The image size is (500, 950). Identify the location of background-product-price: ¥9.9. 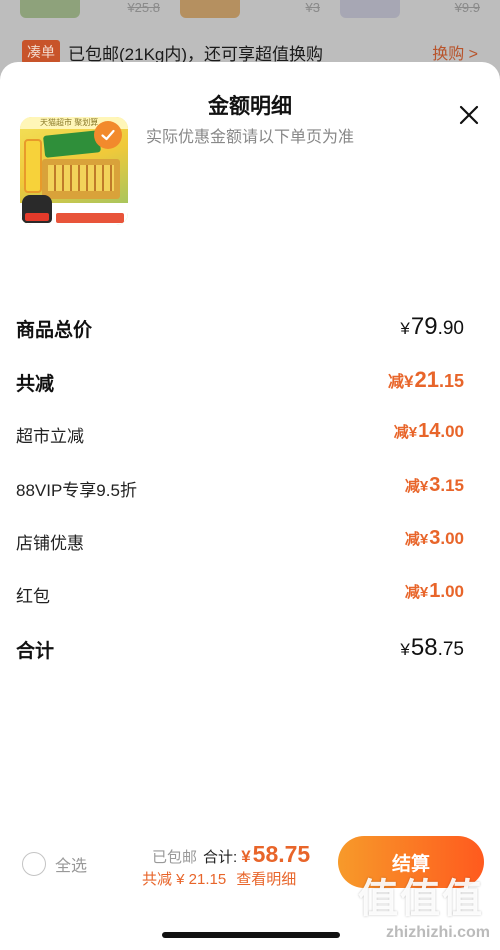
(467, 7).